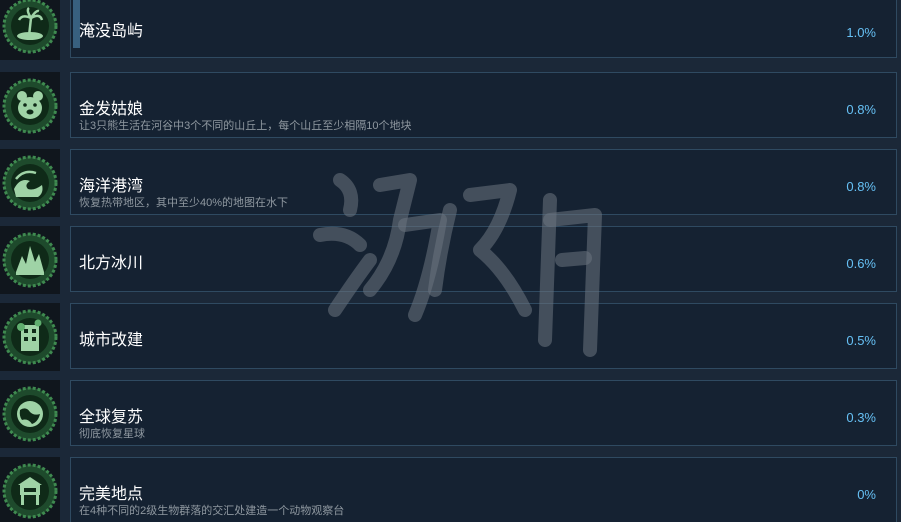 The width and height of the screenshot is (901, 522). What do you see at coordinates (111, 340) in the screenshot?
I see `achievement-title: 城市改建` at bounding box center [111, 340].